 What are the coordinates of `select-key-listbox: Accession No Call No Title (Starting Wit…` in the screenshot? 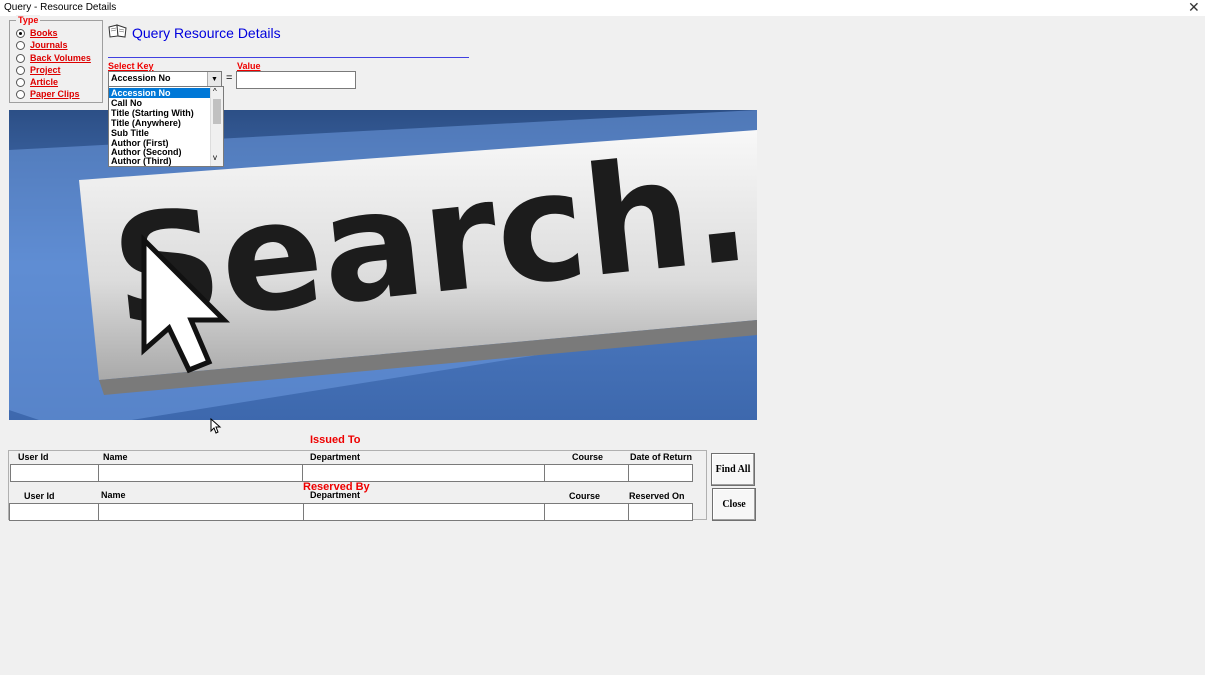 It's located at (166, 126).